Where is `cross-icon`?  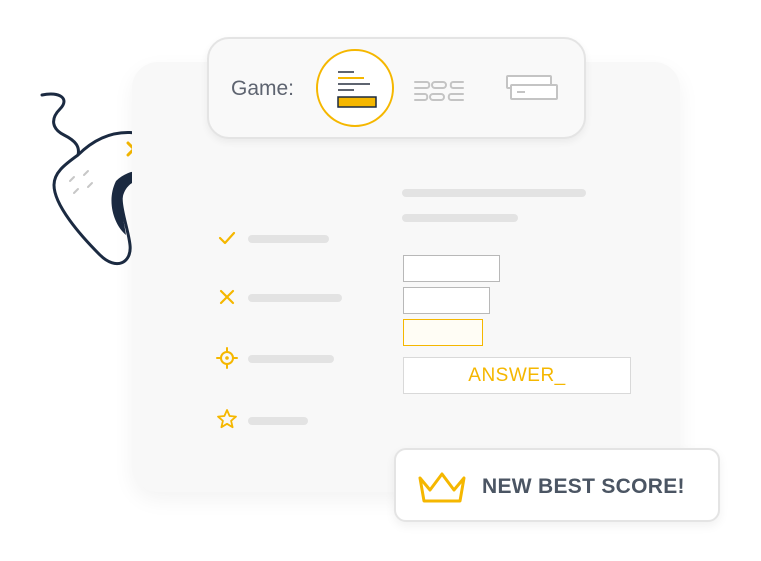 cross-icon is located at coordinates (227, 297).